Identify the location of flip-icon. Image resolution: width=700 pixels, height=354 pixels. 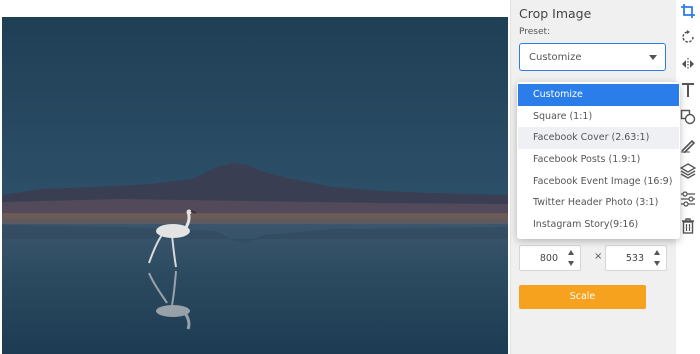
(688, 64).